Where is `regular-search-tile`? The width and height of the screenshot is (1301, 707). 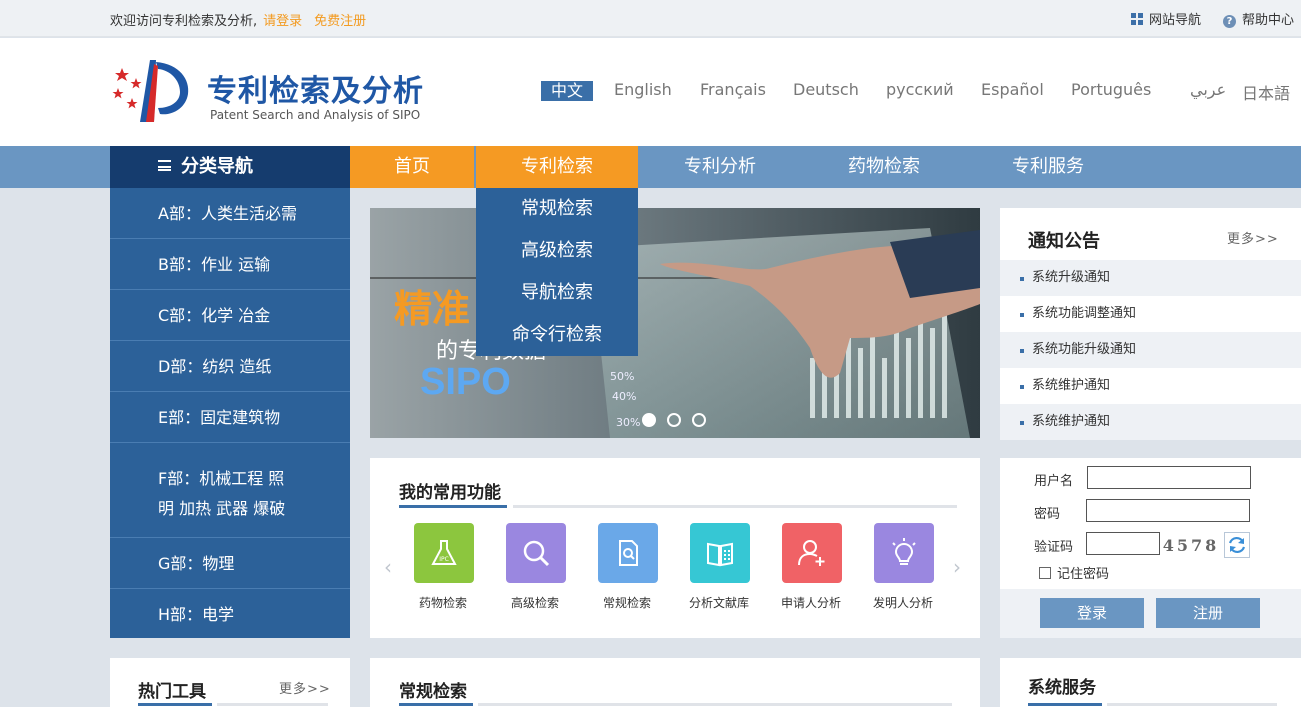
regular-search-tile is located at coordinates (628, 553).